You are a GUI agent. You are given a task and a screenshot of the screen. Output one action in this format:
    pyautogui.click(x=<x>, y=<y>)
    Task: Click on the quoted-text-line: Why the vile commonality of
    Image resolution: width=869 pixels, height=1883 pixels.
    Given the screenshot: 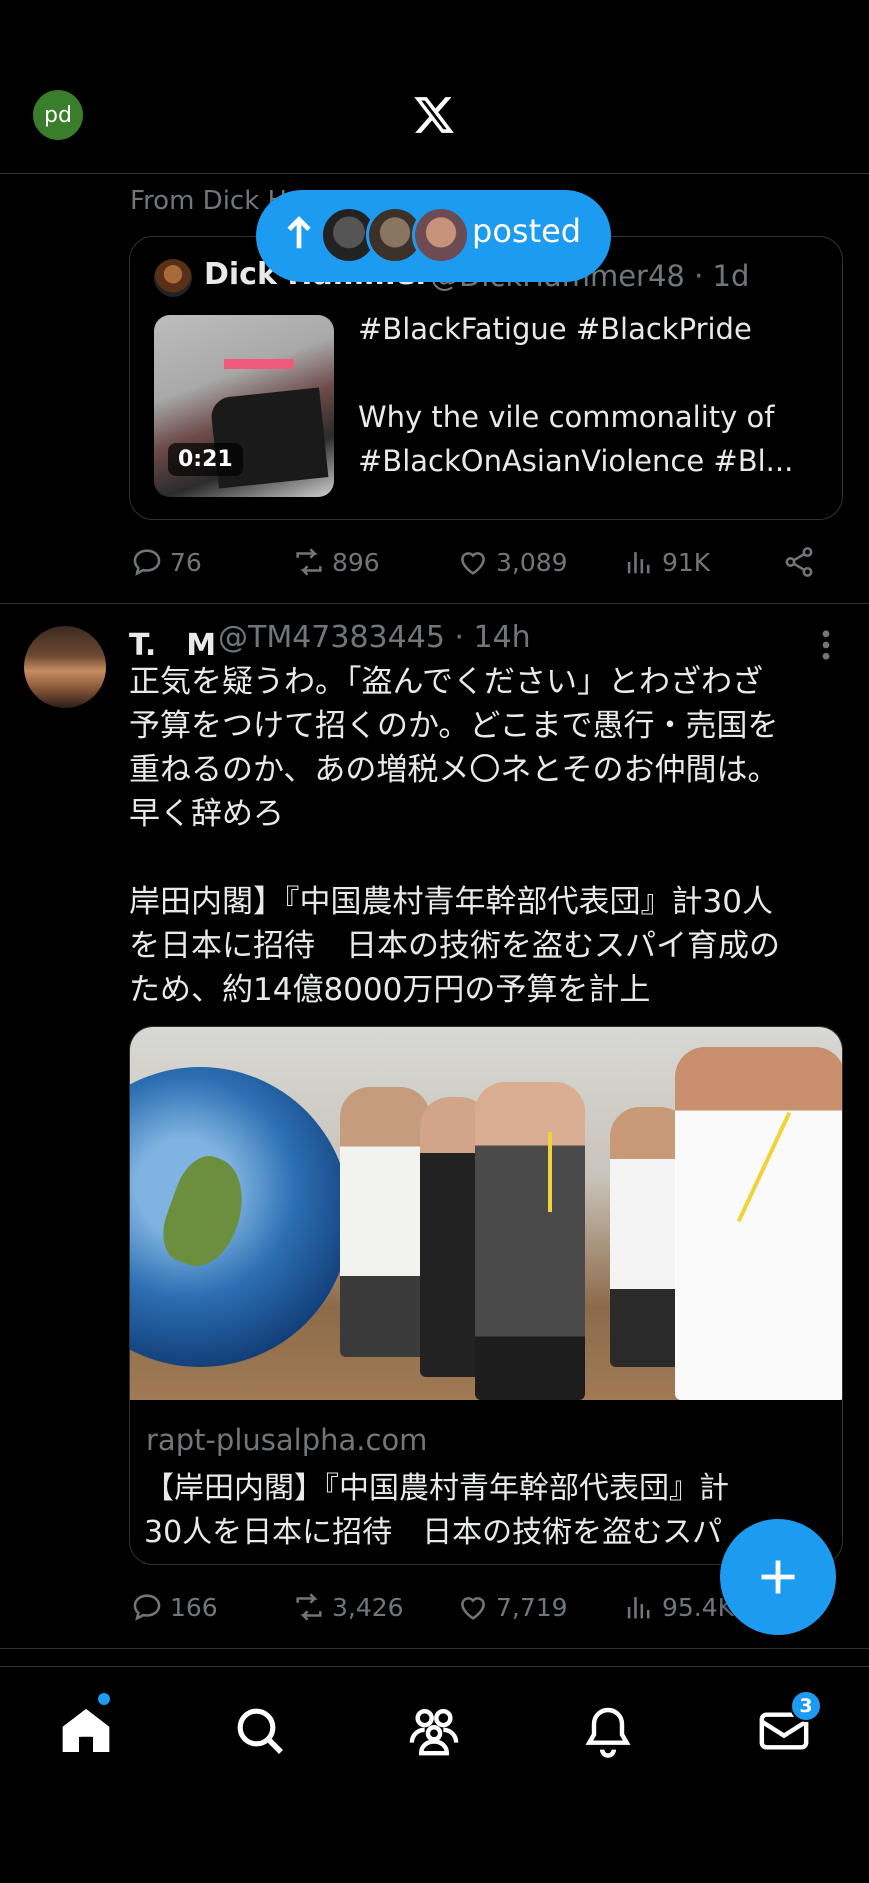 What is the action you would take?
    pyautogui.click(x=566, y=417)
    